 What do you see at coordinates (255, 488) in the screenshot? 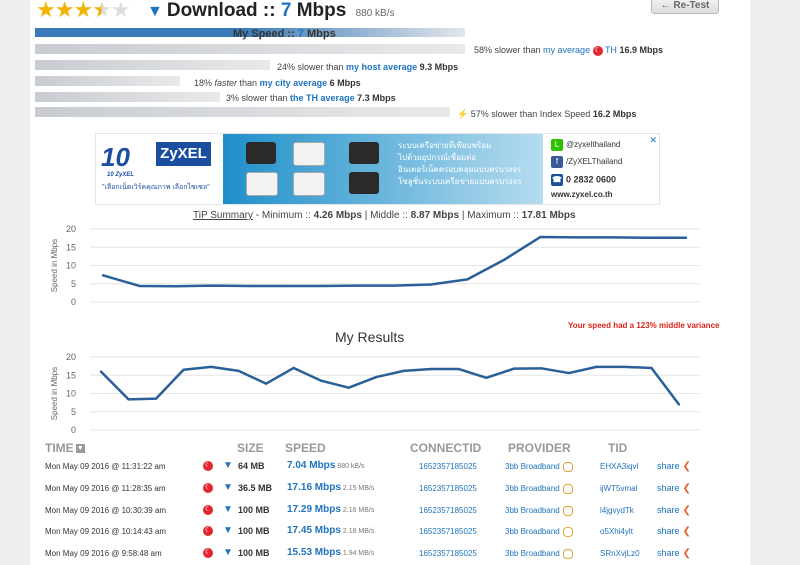
I see `row-size: 36.5 MB` at bounding box center [255, 488].